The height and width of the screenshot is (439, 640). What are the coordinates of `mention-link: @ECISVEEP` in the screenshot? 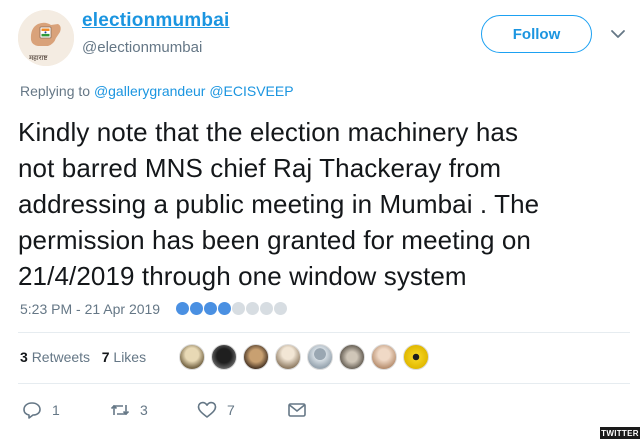 It's located at (251, 91).